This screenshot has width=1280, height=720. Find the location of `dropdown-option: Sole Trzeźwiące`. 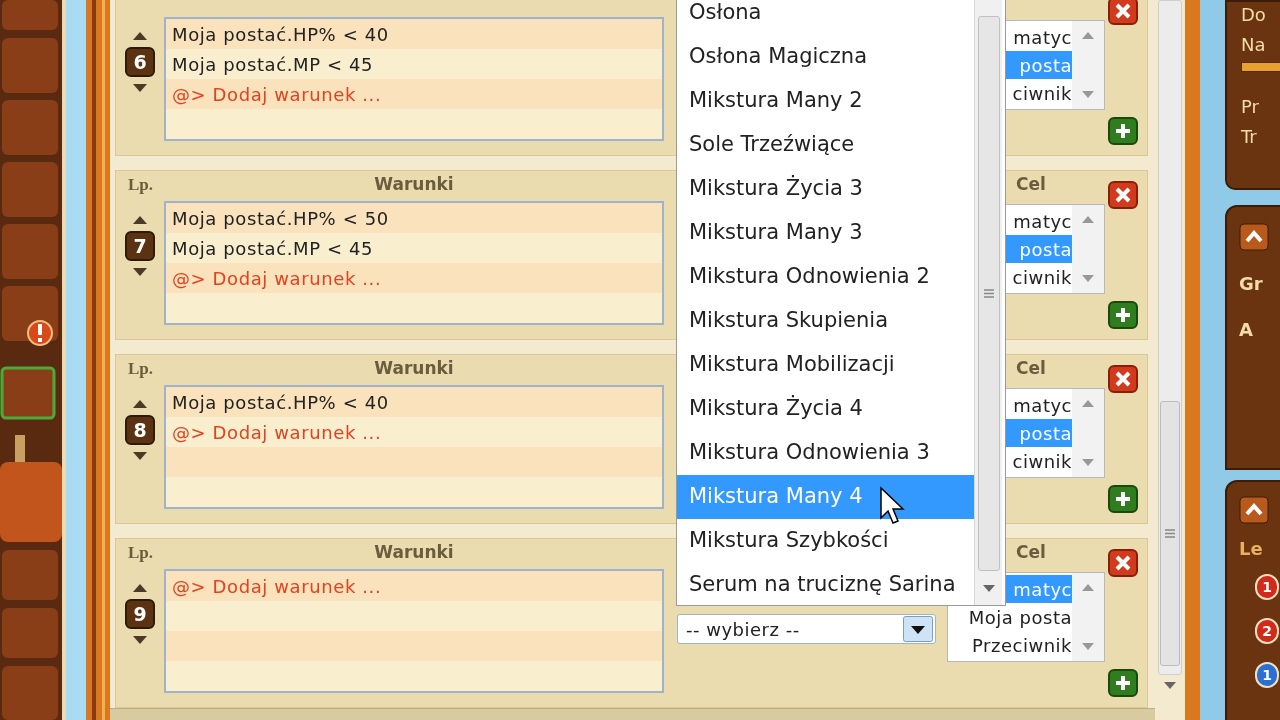

dropdown-option: Sole Trzeźwiące is located at coordinates (825, 145).